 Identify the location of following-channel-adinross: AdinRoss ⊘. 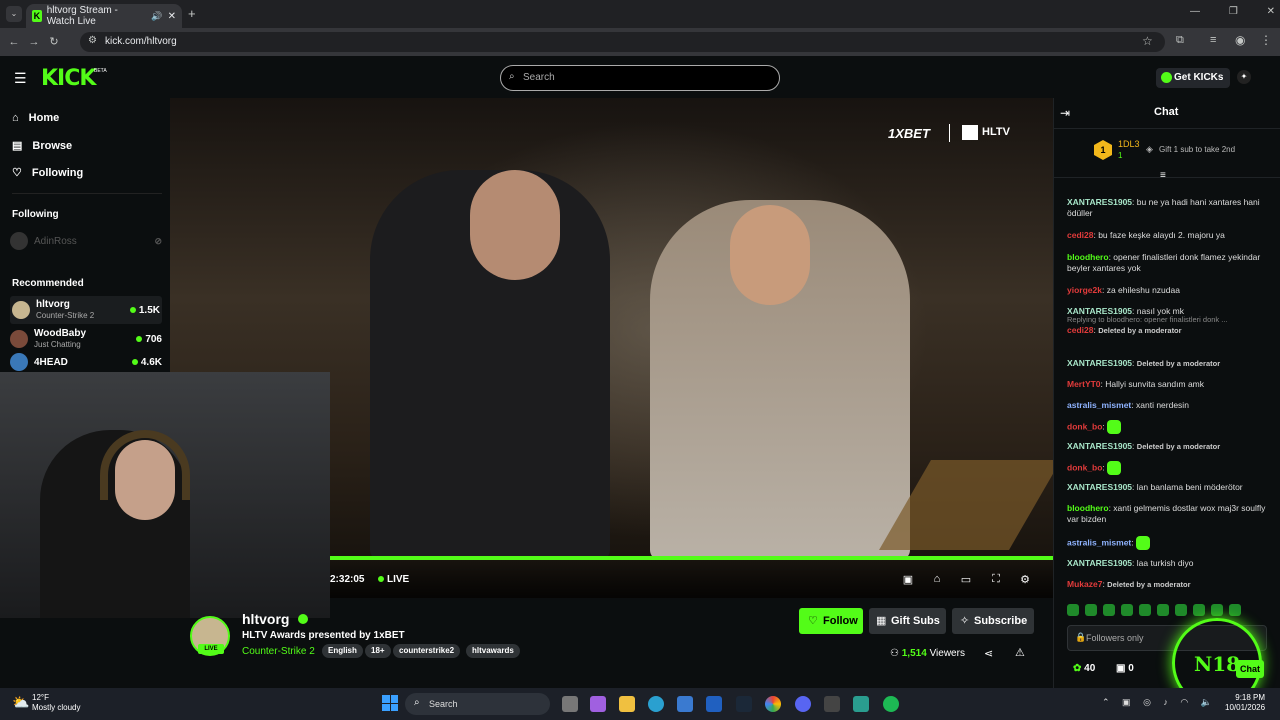
(86, 241).